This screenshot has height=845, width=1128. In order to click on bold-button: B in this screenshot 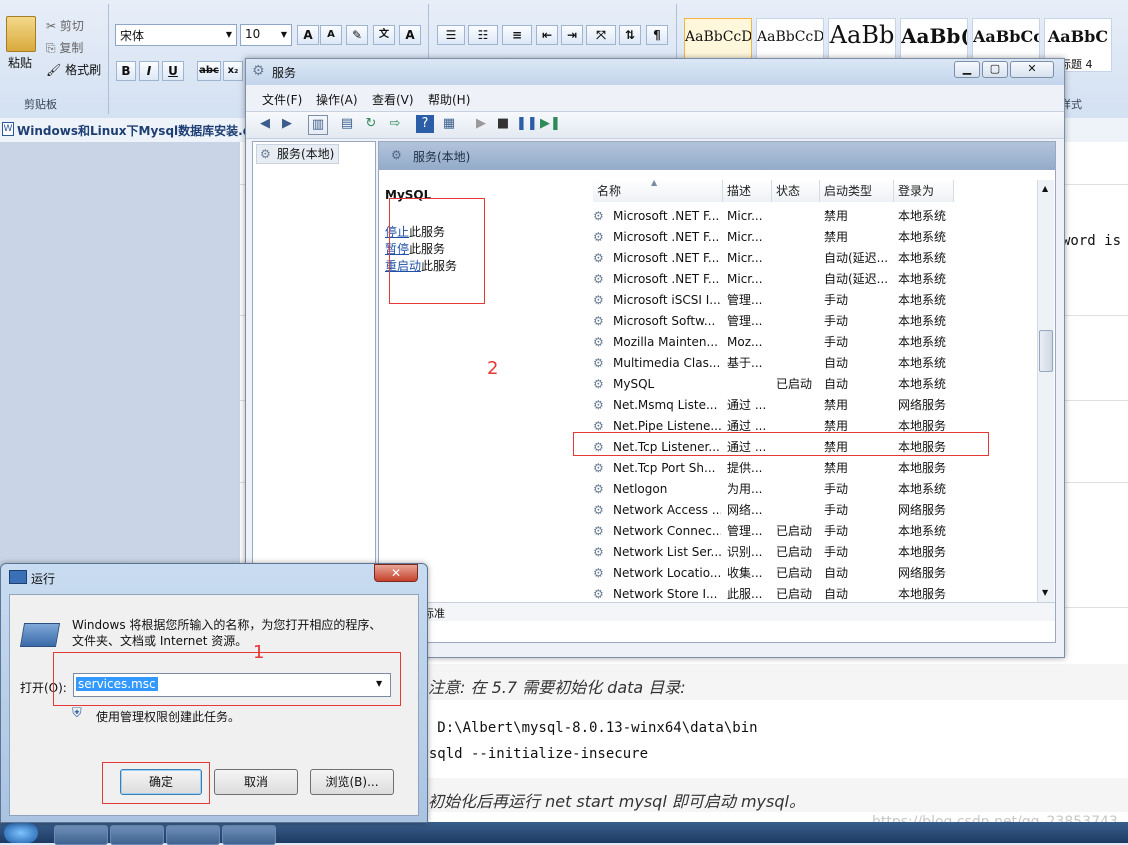, I will do `click(126, 71)`.